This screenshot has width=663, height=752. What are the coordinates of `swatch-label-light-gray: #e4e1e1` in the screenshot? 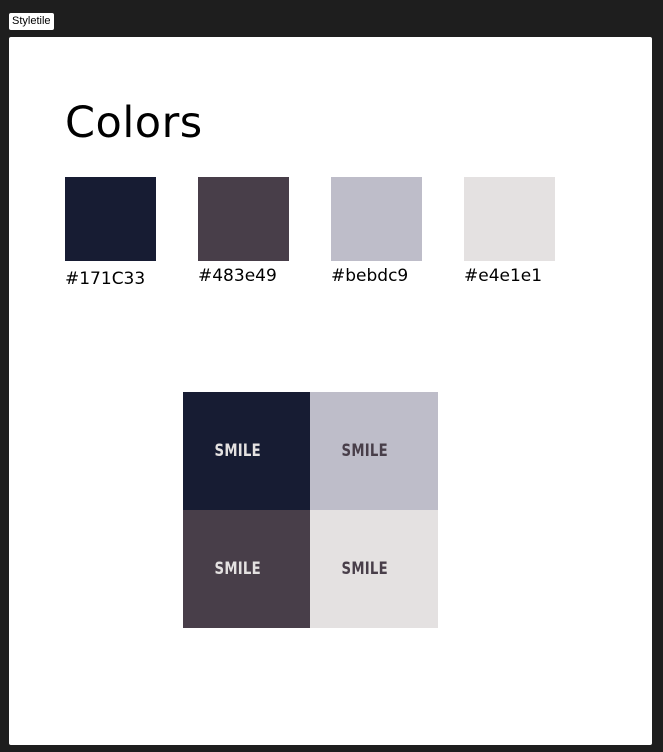 It's located at (503, 276).